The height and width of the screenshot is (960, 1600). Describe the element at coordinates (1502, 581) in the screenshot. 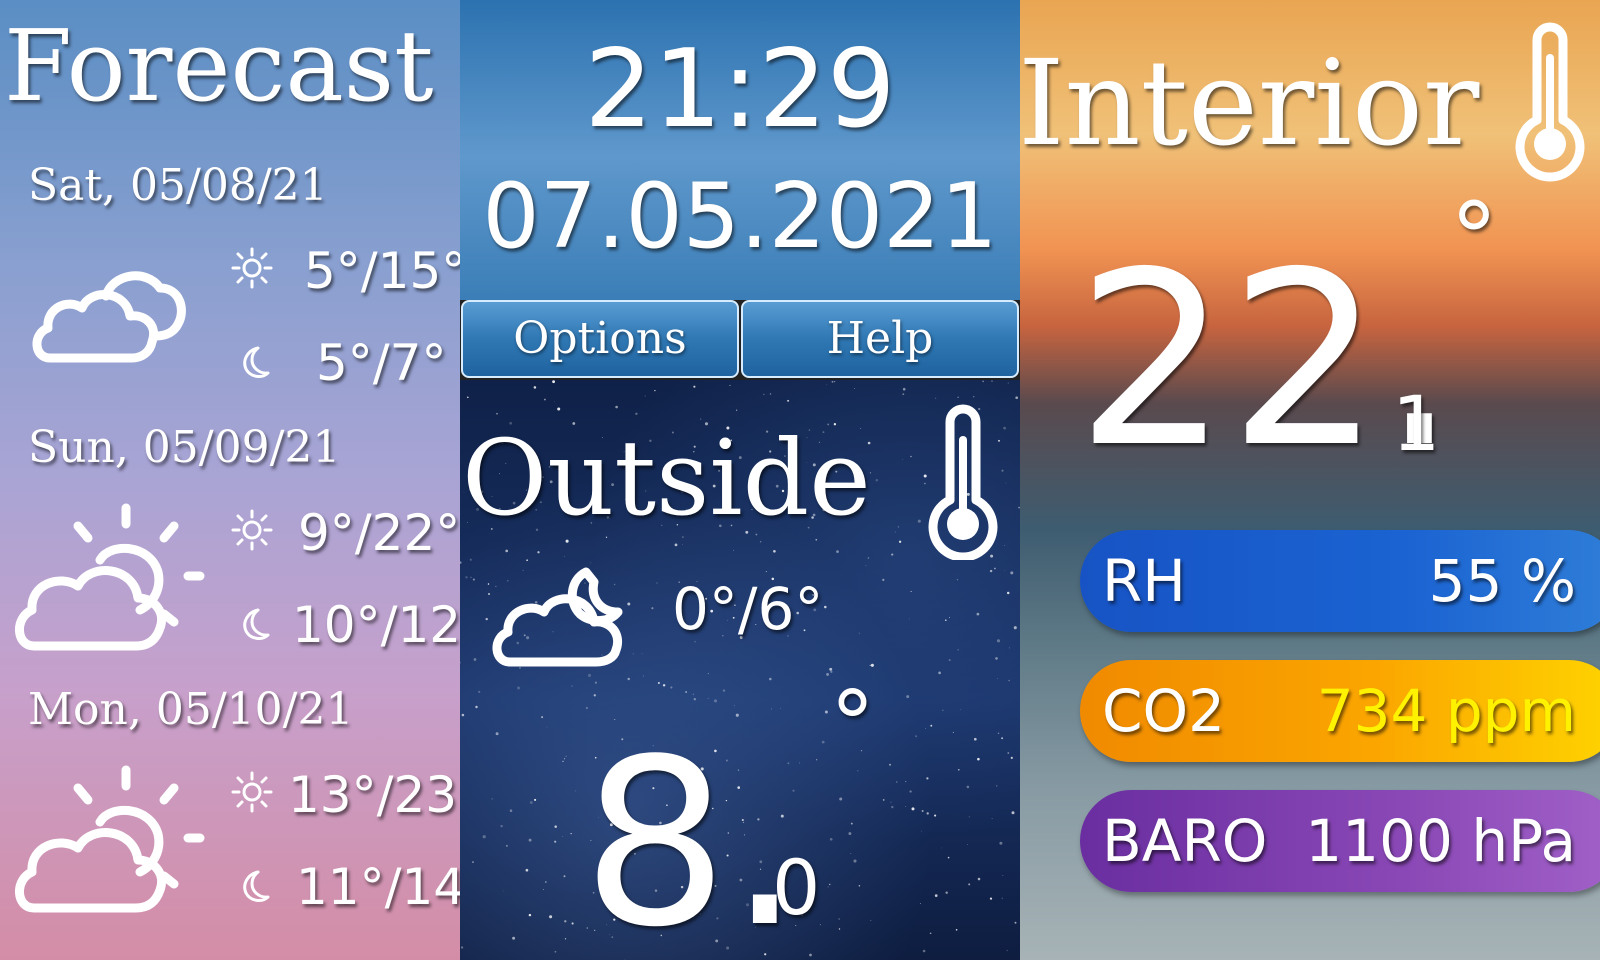

I see `humidity-value: 55 %` at that location.